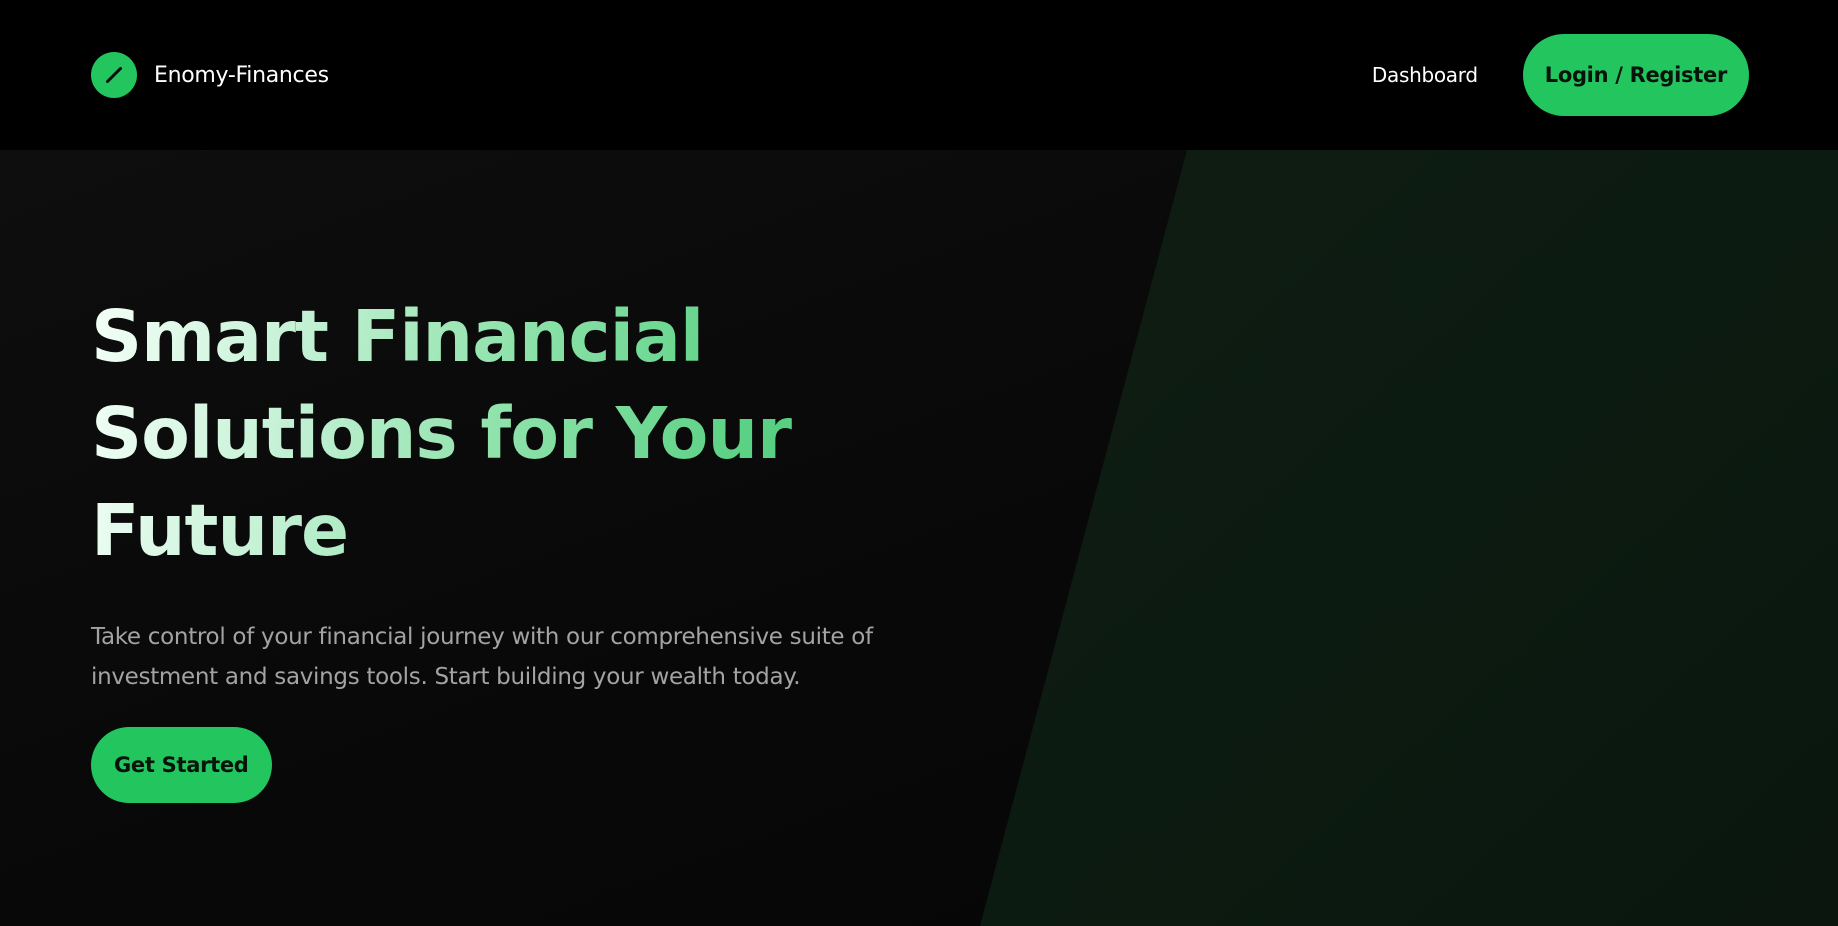 The height and width of the screenshot is (926, 1838). Describe the element at coordinates (114, 75) in the screenshot. I see `slash-icon` at that location.